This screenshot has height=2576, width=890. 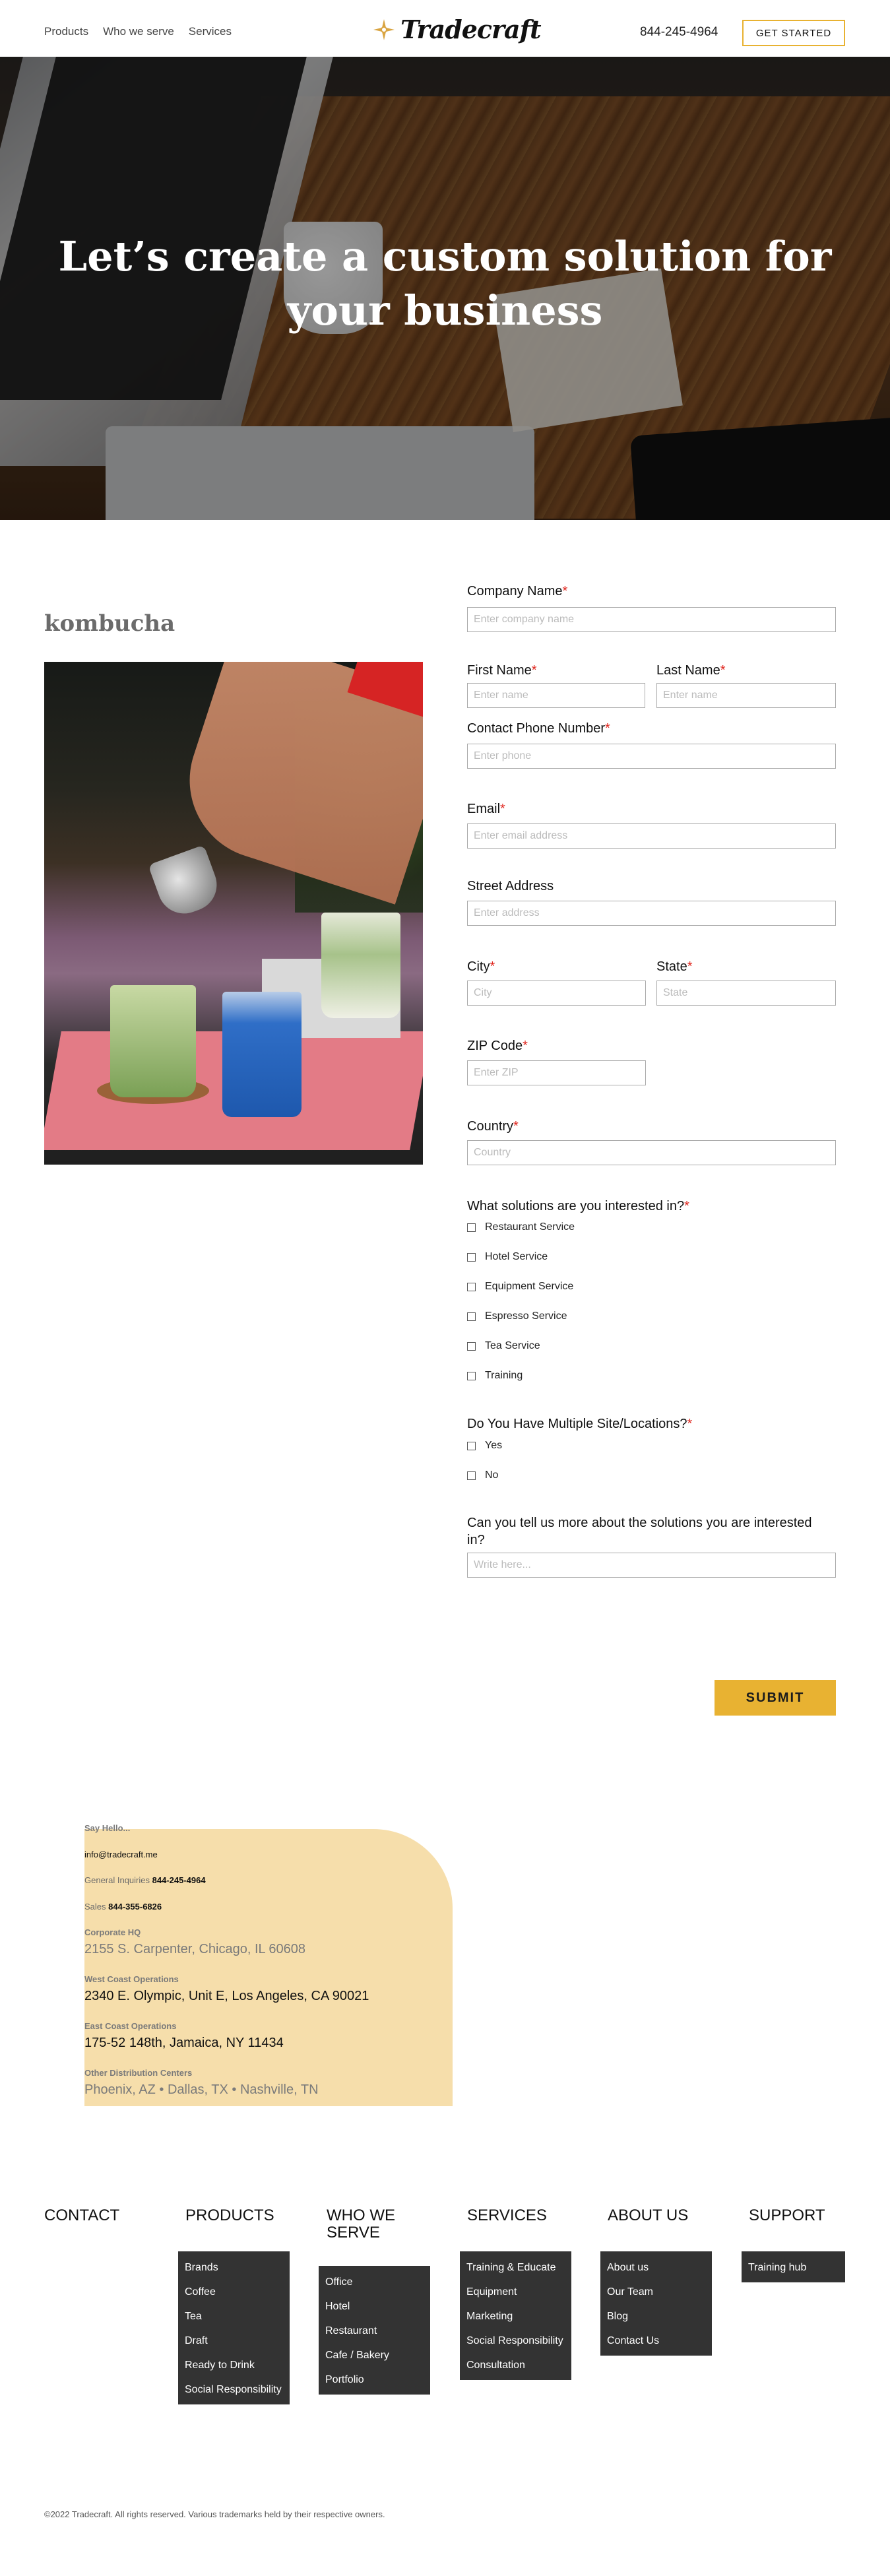 I want to click on footer-services-title: SERVICES, so click(x=507, y=2215).